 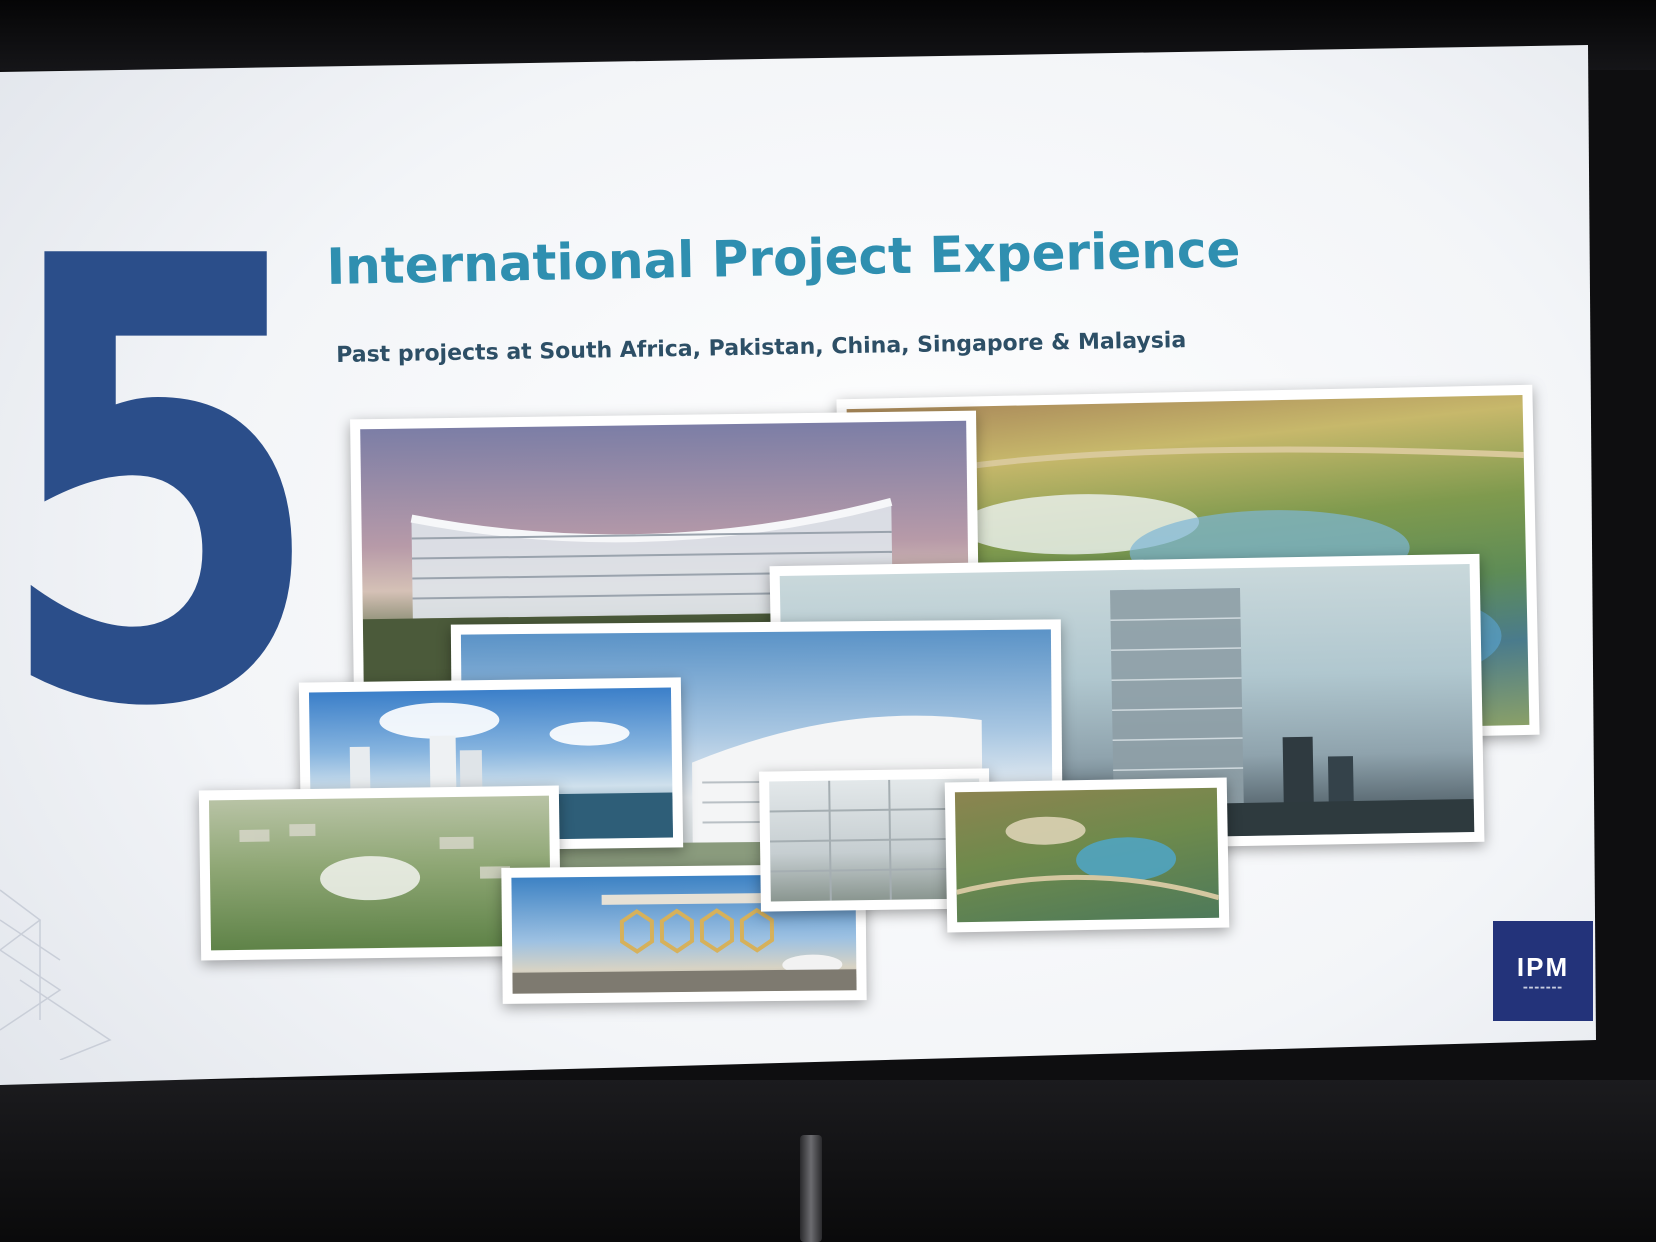 I want to click on room-floor, so click(x=828, y=1161).